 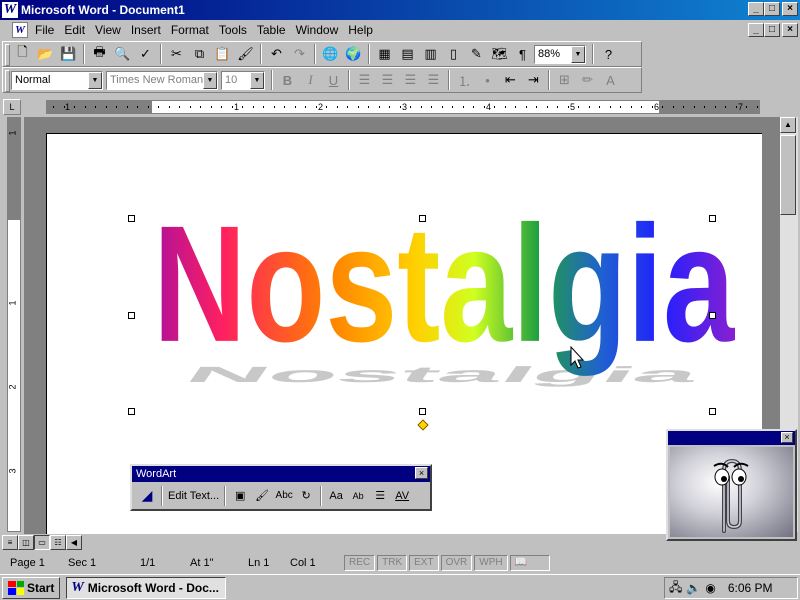 What do you see at coordinates (281, 474) in the screenshot?
I see `wordart-toolbar-title: WordArt ×` at bounding box center [281, 474].